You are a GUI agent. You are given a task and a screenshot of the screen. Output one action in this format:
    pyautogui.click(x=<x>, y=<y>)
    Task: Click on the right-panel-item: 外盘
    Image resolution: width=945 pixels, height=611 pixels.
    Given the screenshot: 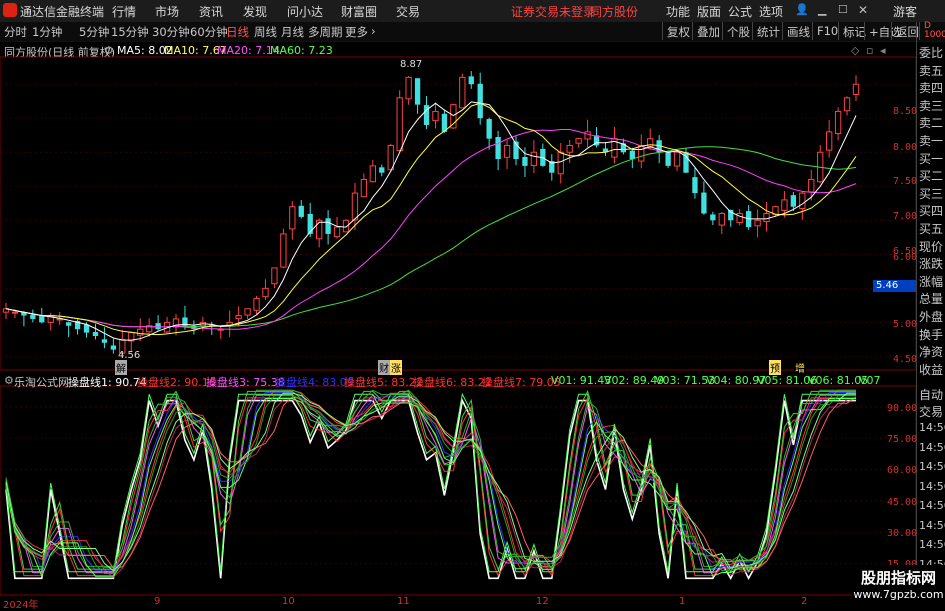 What is the action you would take?
    pyautogui.click(x=931, y=317)
    